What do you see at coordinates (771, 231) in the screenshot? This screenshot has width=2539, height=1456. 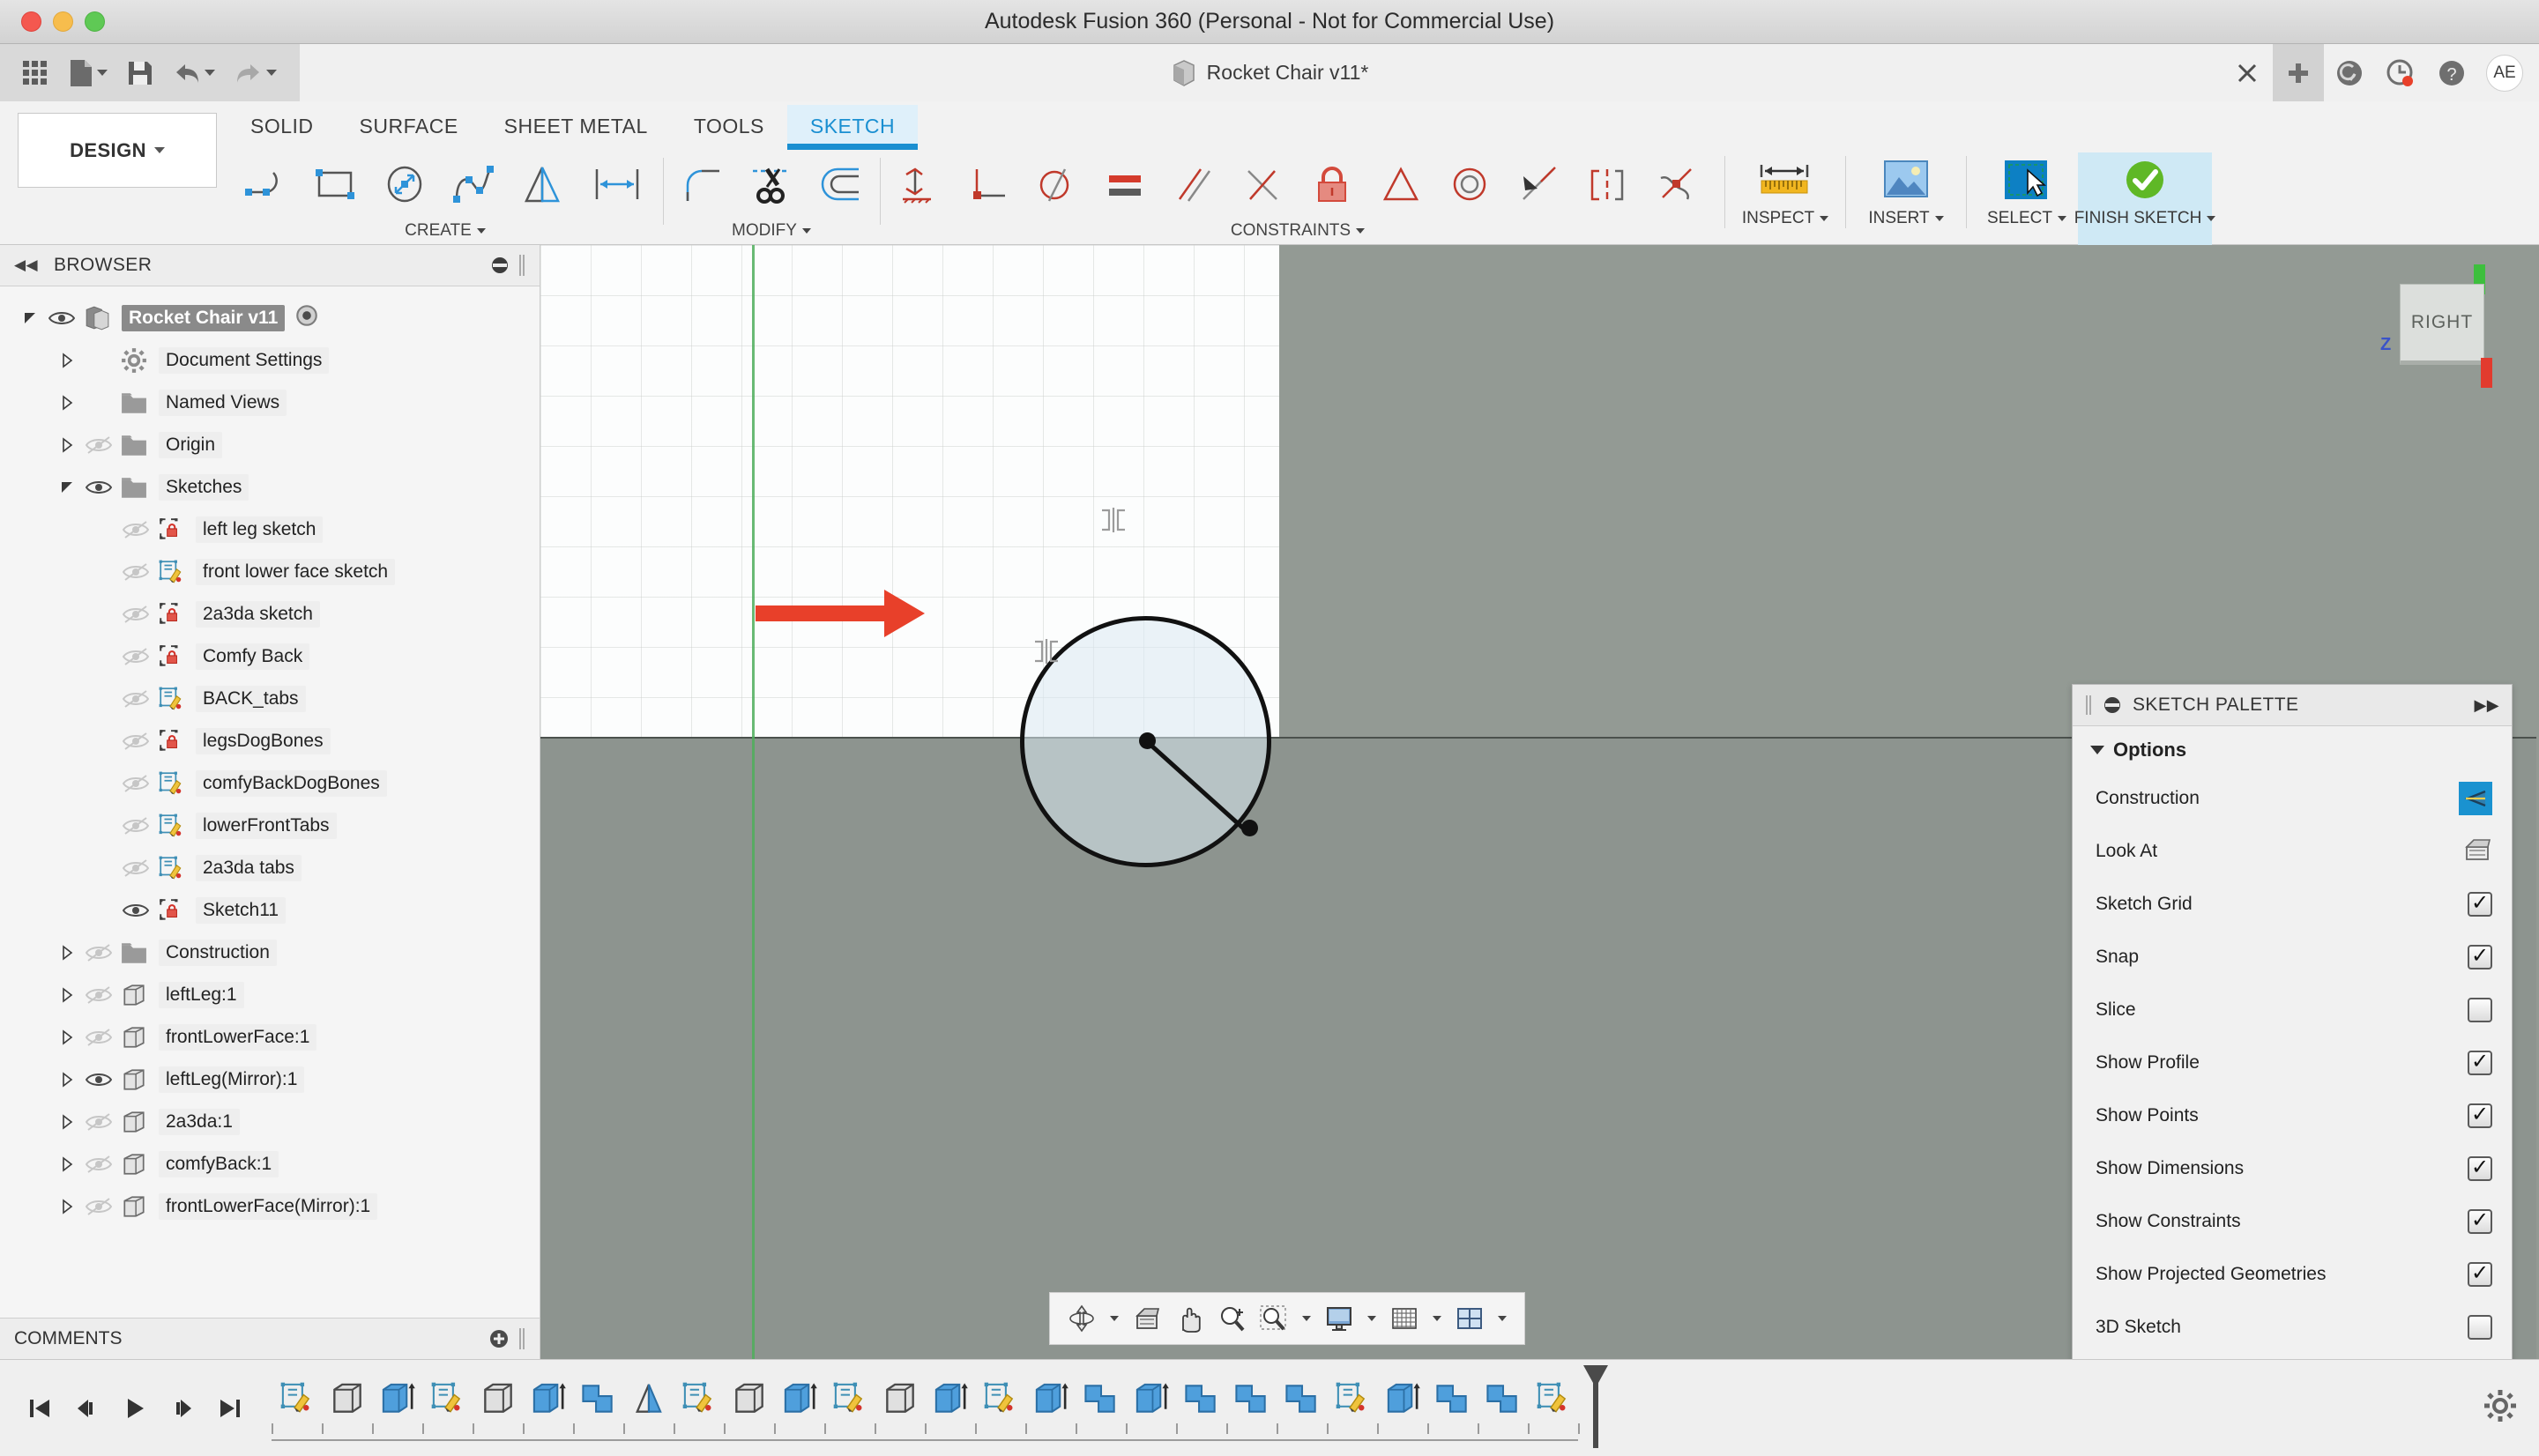 I see `modify-group-label: MODIFY` at bounding box center [771, 231].